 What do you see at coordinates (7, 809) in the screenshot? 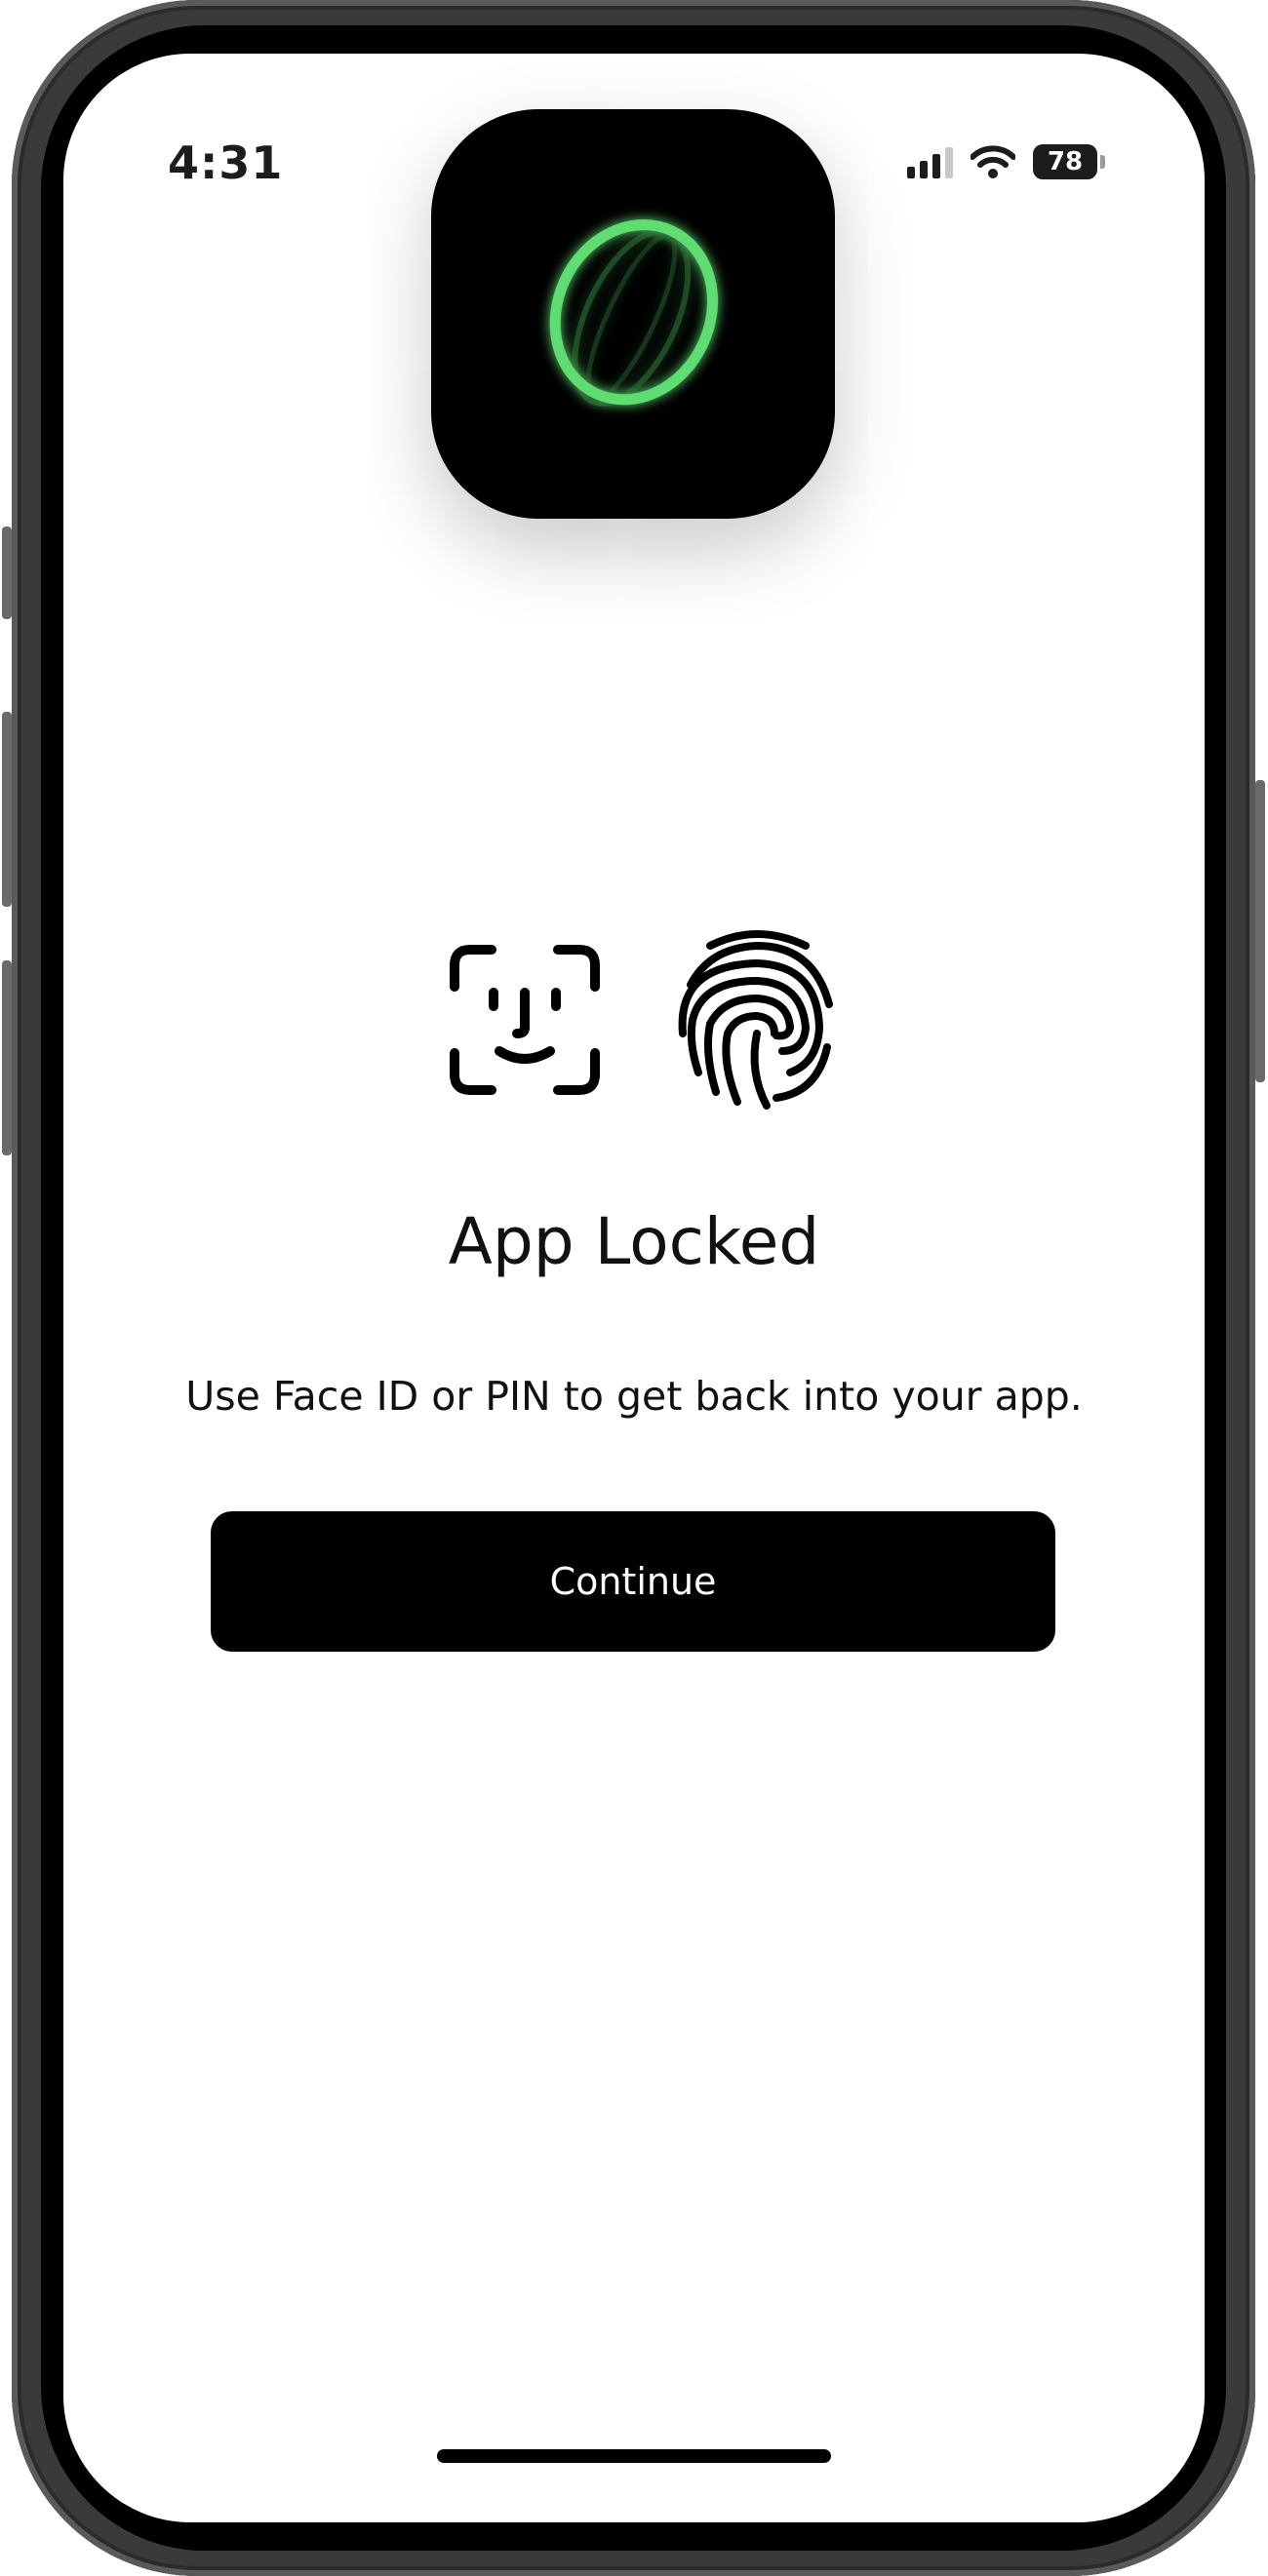
I see `volume-up-button` at bounding box center [7, 809].